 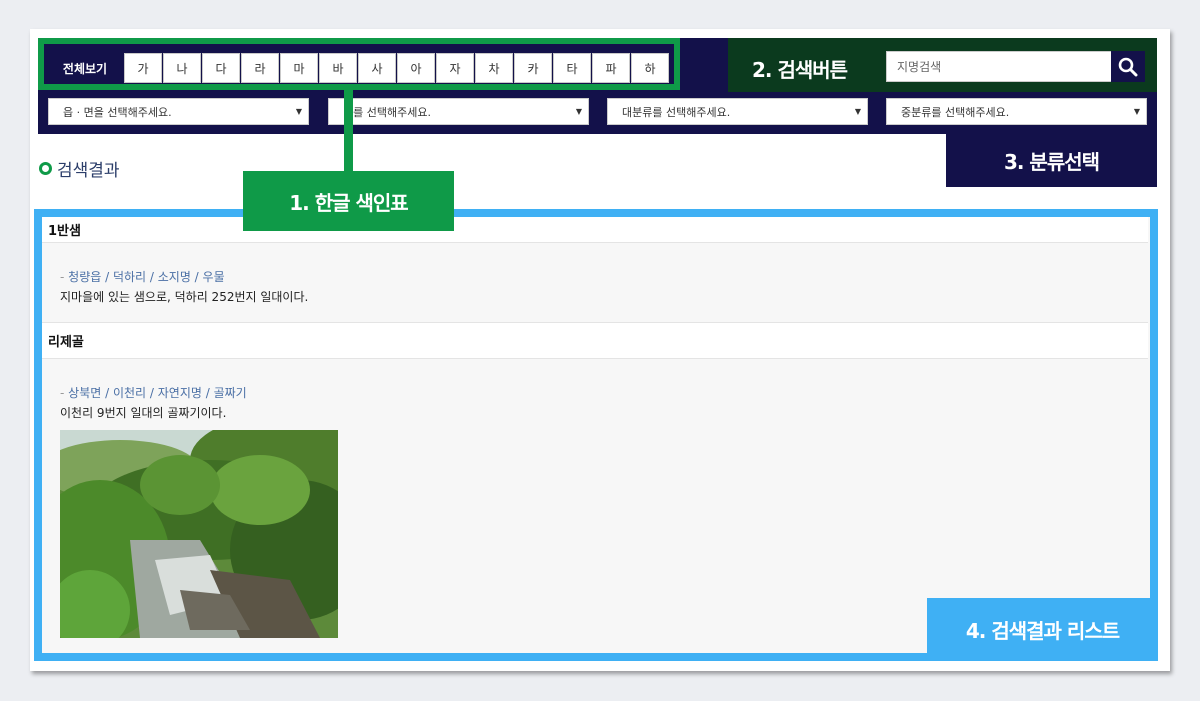 What do you see at coordinates (157, 393) in the screenshot?
I see `list-item-path-text: 상북면 / 이천리 / 자연지명 / 골짜기` at bounding box center [157, 393].